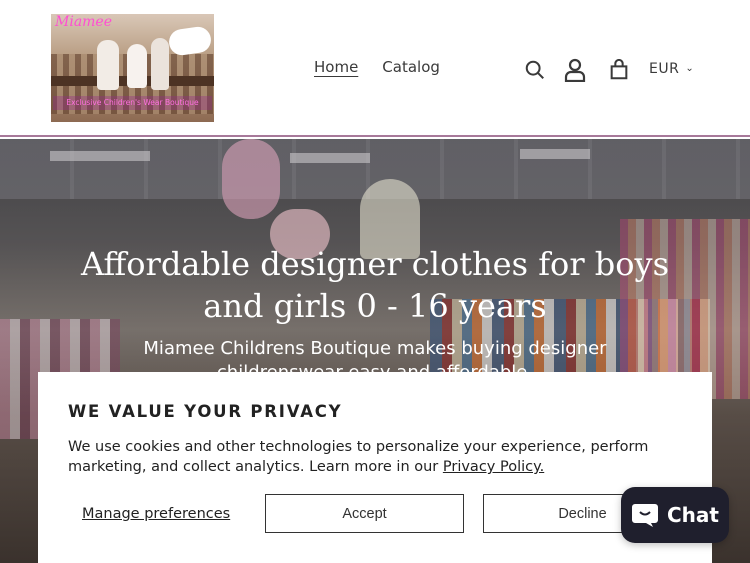 This screenshot has height=563, width=750. I want to click on chat-button: Chat, so click(675, 515).